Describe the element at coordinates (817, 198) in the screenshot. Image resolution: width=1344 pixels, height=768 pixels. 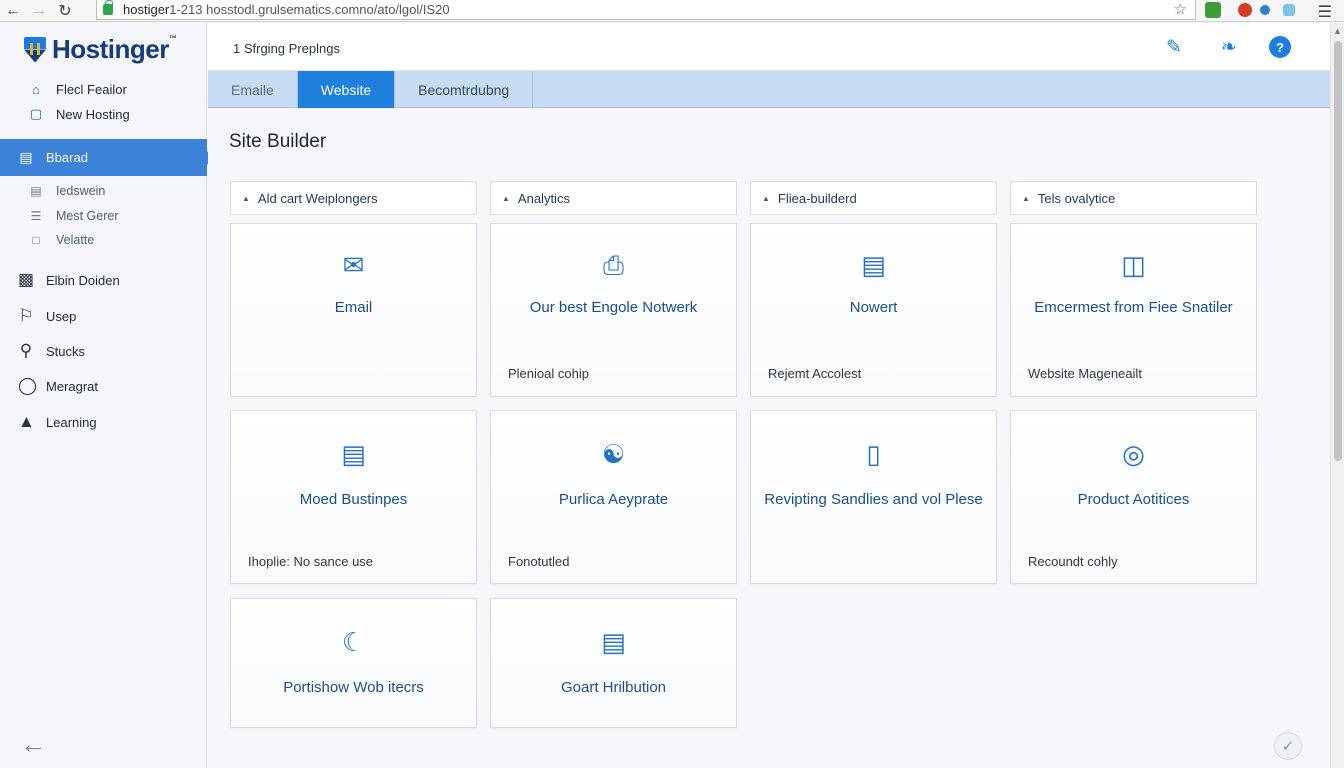
I see `filter-label: Fliea-builderd` at that location.